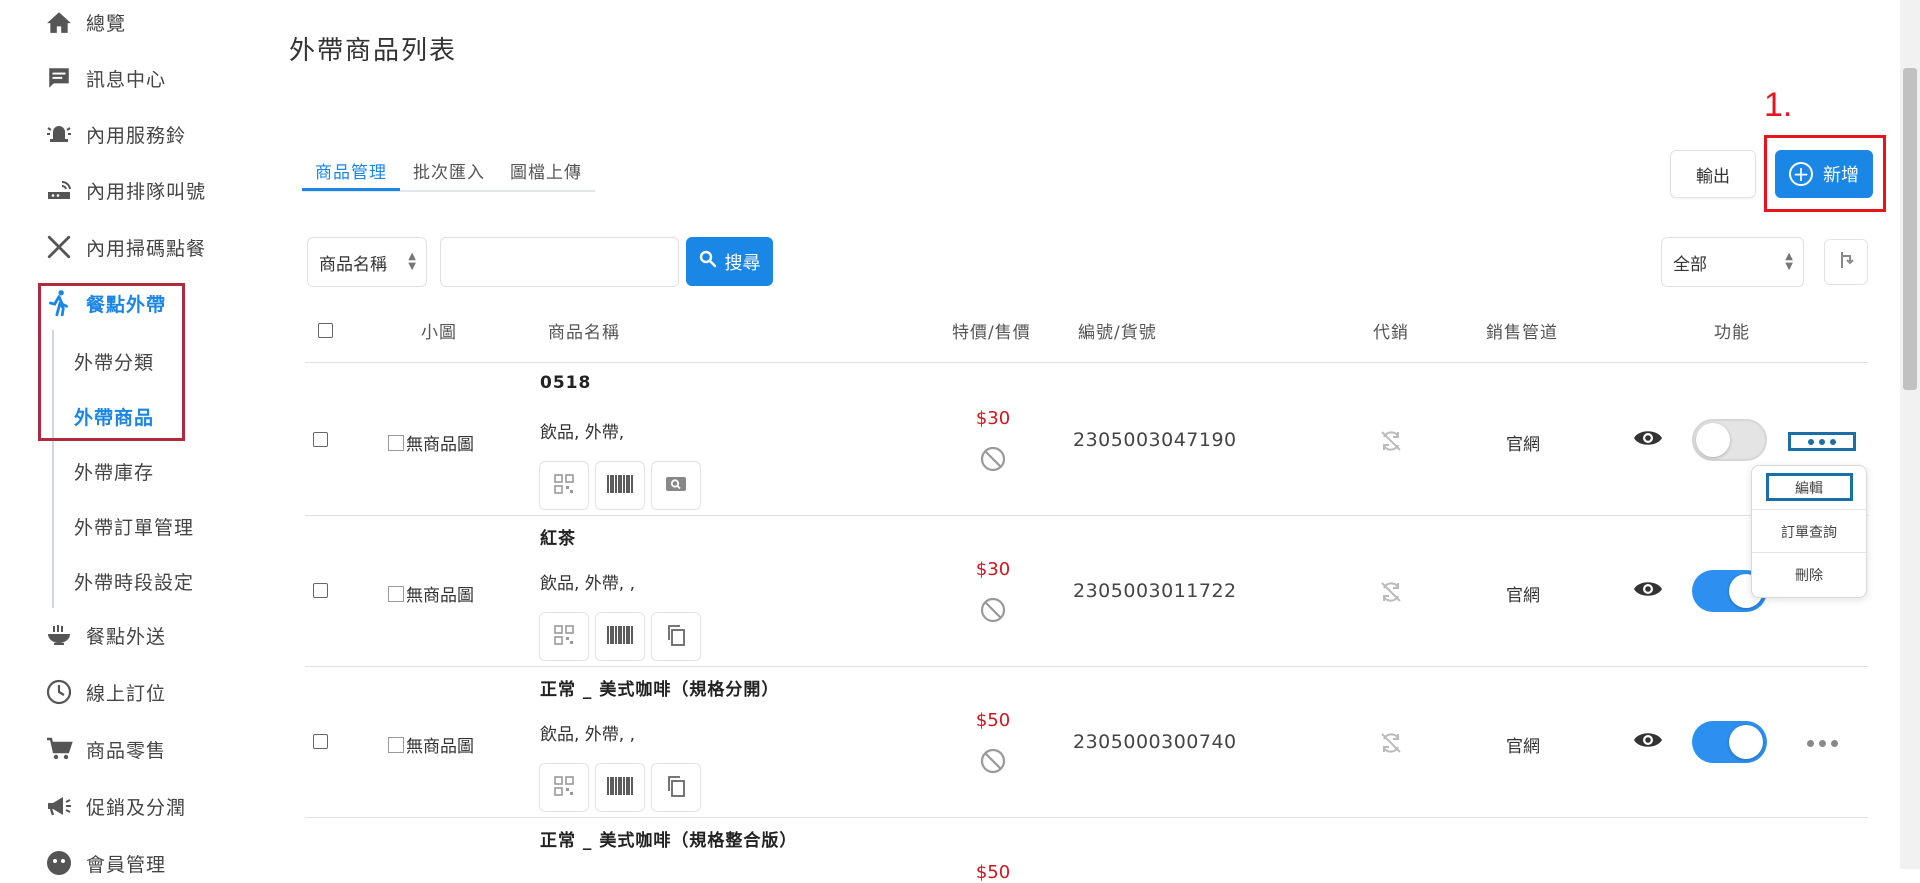 Image resolution: width=1920 pixels, height=883 pixels. What do you see at coordinates (559, 262) in the screenshot?
I see `search-input` at bounding box center [559, 262].